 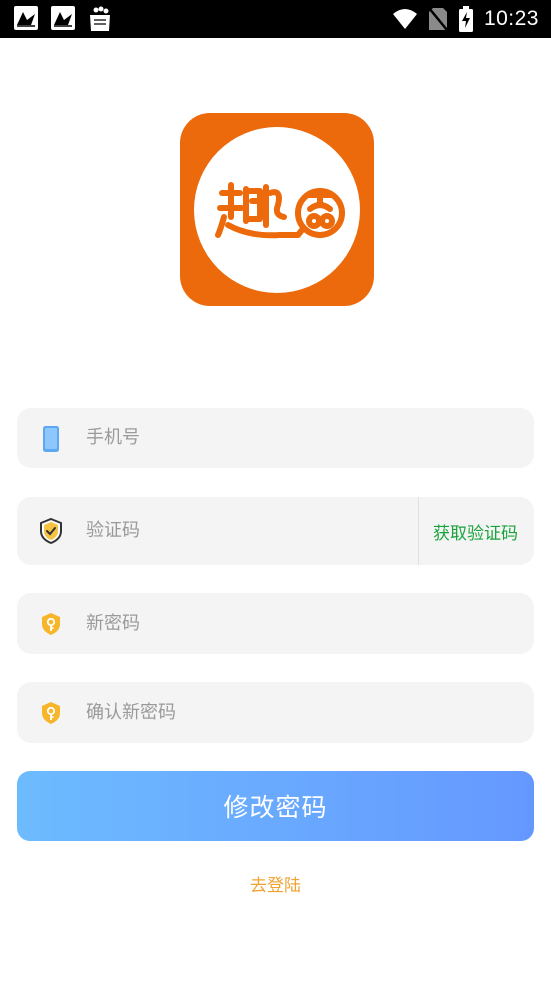 I want to click on system-status: 10:23, so click(x=465, y=19).